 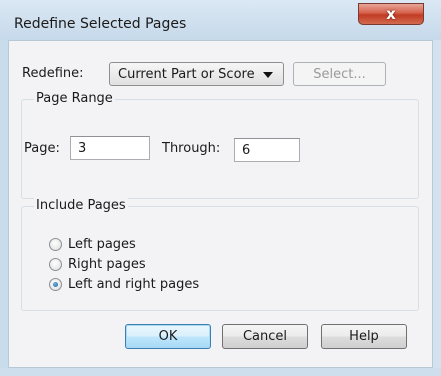 I want to click on redefine-selected-value: Current Part or Score, so click(x=186, y=74).